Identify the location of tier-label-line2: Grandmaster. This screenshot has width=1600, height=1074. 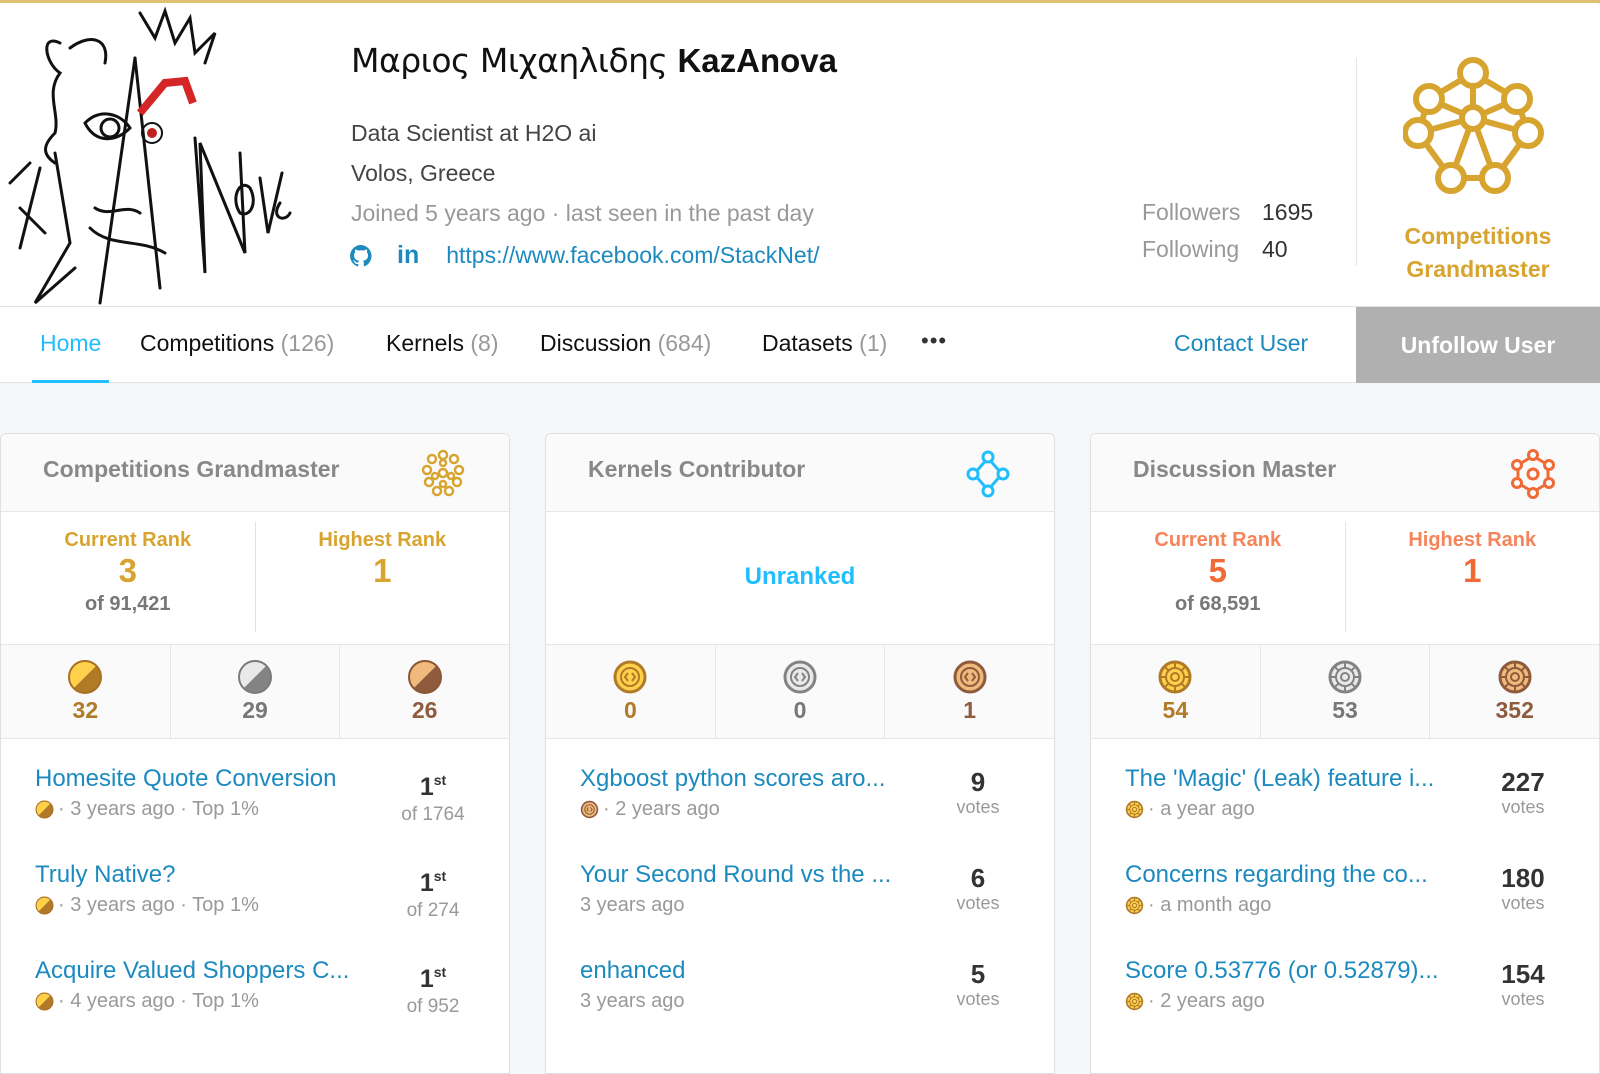
(1478, 269).